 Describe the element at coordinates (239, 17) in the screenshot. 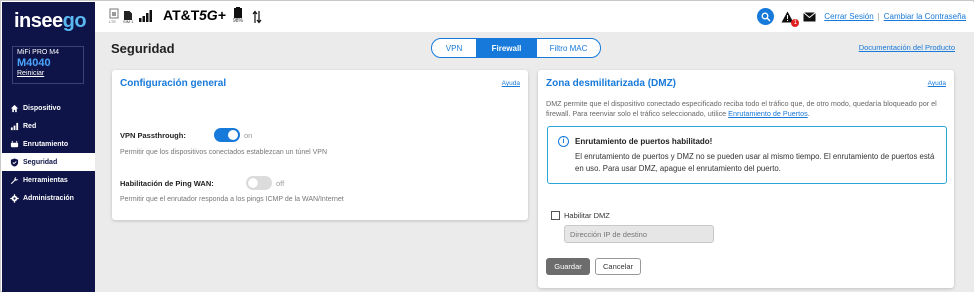

I see `battery-status: 98%` at that location.